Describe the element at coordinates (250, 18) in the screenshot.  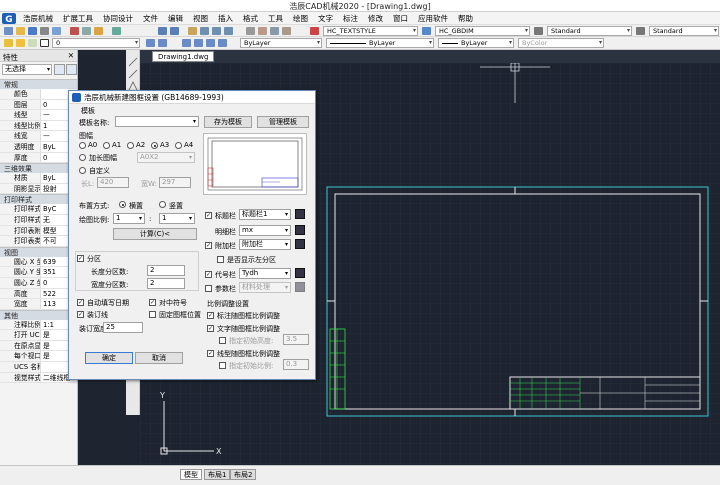
I see `menu-item-7: 格式` at that location.